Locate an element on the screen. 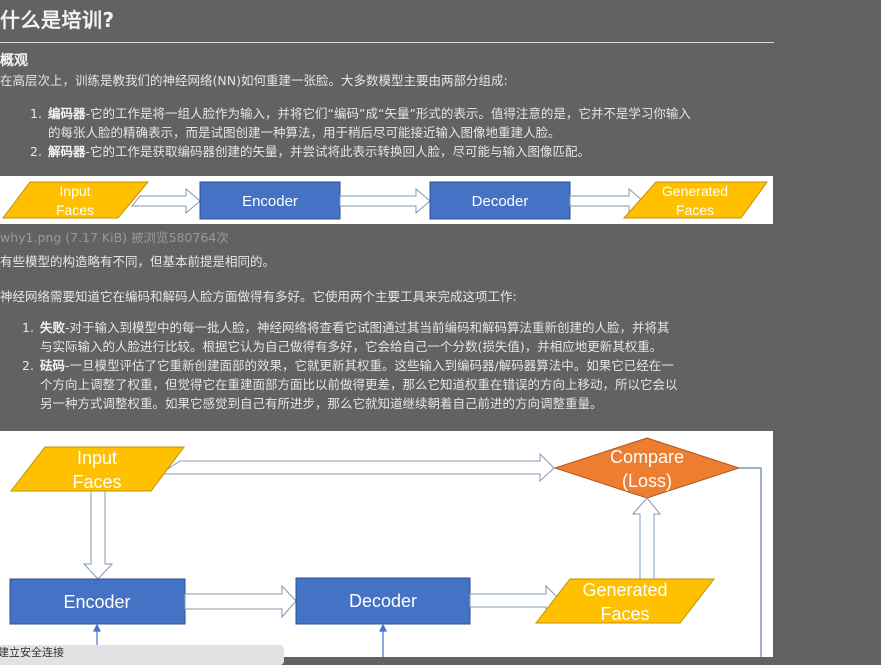  arrow-input-to-compare is located at coordinates (356, 467).